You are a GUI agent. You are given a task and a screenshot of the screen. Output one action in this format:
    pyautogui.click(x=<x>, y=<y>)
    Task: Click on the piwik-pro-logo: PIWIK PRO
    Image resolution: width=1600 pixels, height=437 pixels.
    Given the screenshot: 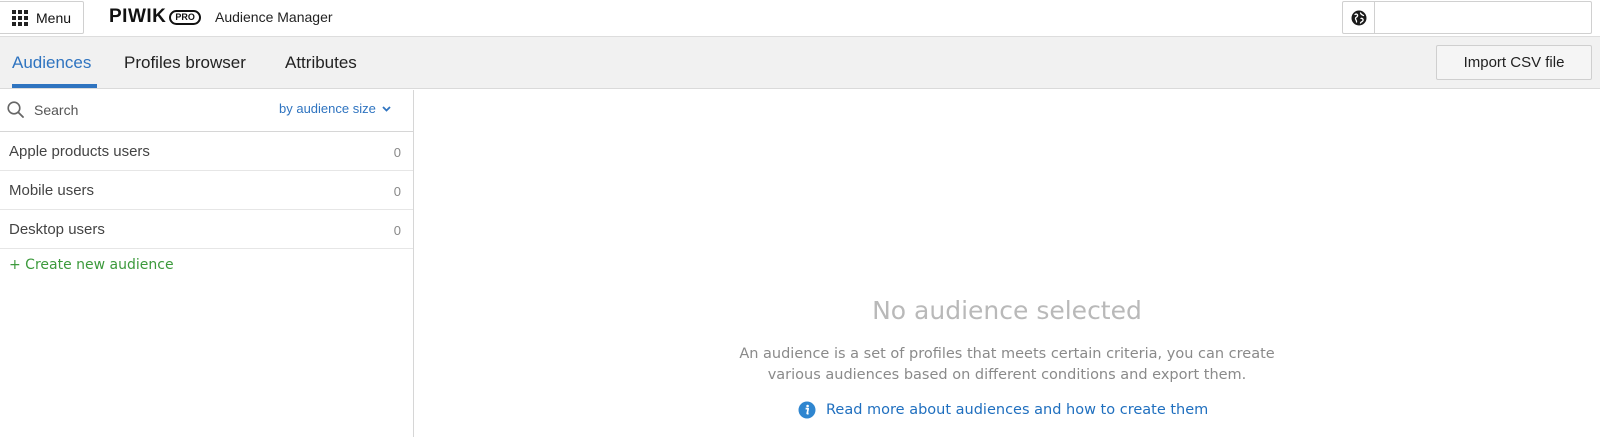 What is the action you would take?
    pyautogui.click(x=155, y=16)
    